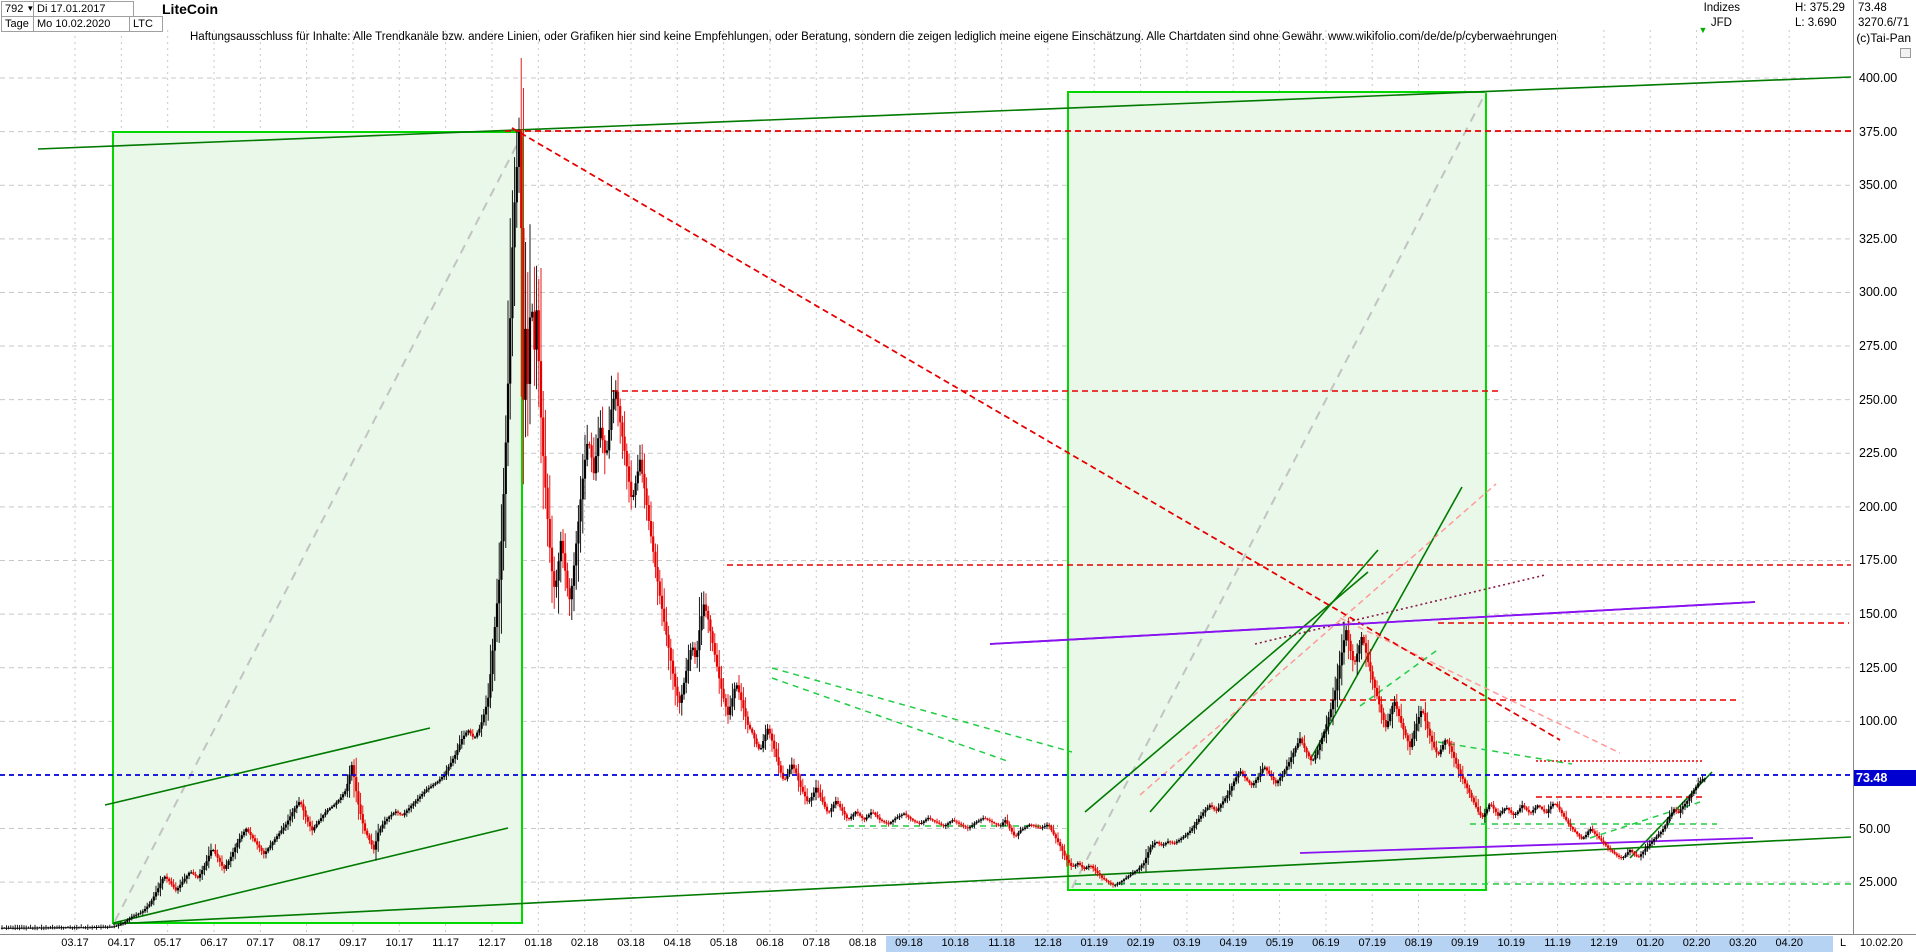 This screenshot has width=1916, height=952. Describe the element at coordinates (1557, 943) in the screenshot. I see `date-tick-label: 11.19` at that location.